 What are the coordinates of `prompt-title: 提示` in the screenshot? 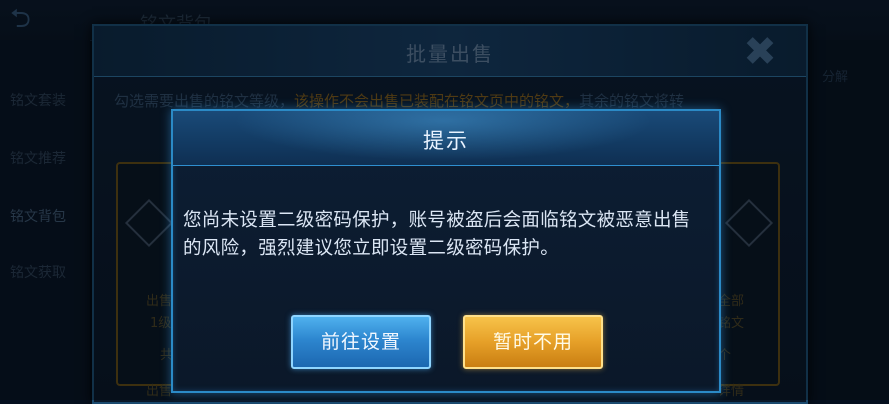 It's located at (446, 141).